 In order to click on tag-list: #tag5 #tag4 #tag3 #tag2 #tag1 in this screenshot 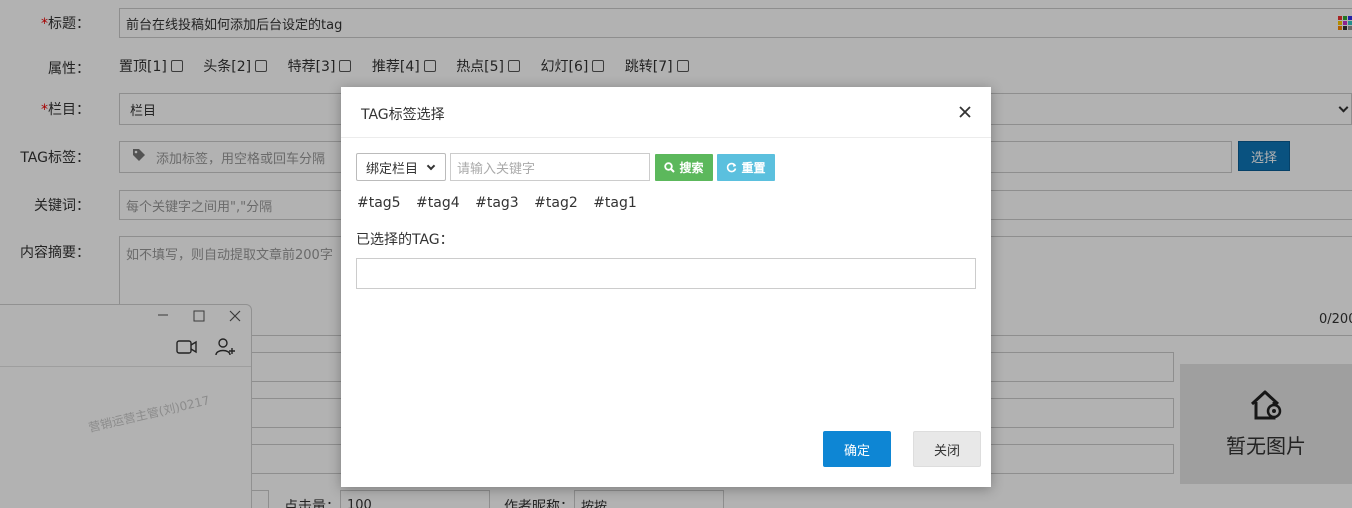, I will do `click(502, 203)`.